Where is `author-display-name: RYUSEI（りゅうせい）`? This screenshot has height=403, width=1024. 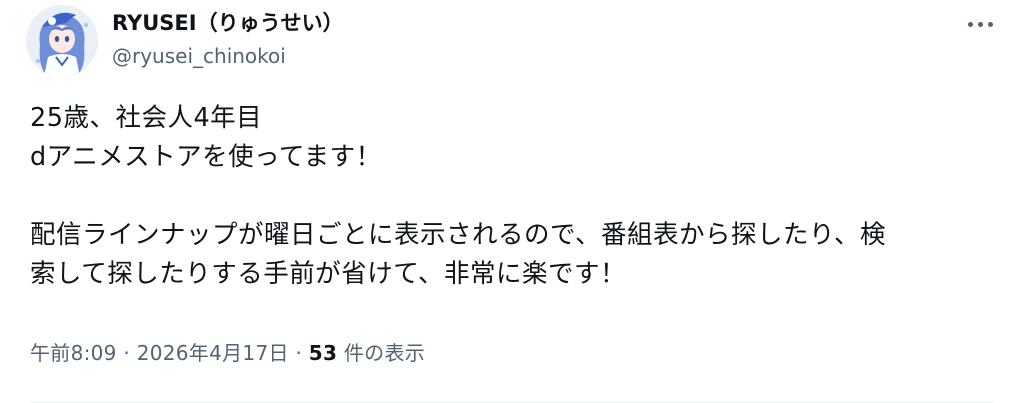
author-display-name: RYUSEI（りゅうせい） is located at coordinates (228, 23).